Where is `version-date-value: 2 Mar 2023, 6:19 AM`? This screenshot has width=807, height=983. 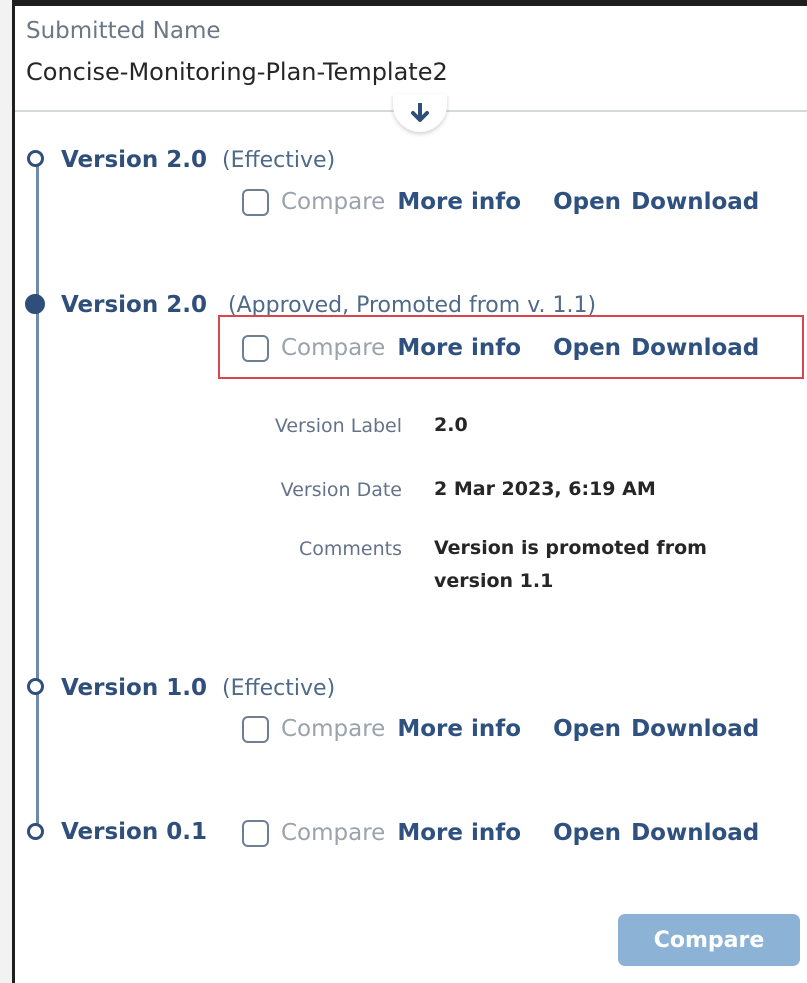 version-date-value: 2 Mar 2023, 6:19 AM is located at coordinates (545, 489).